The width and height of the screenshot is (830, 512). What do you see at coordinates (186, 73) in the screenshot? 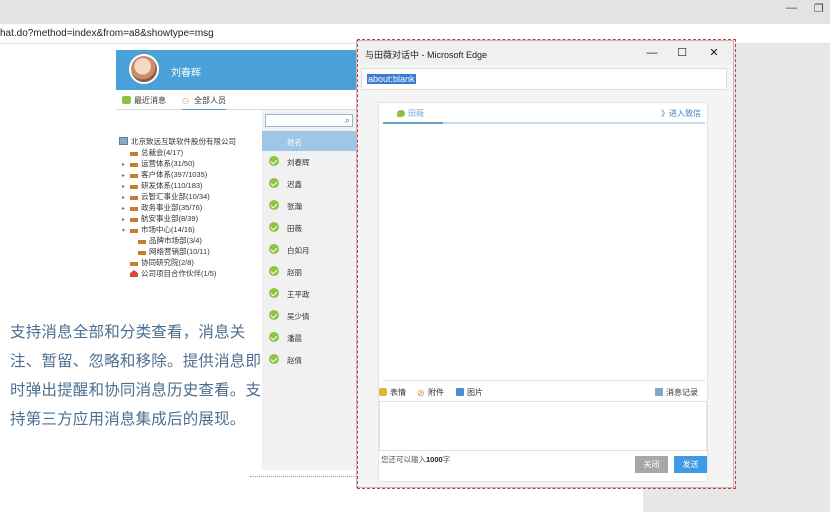
I see `user-name: 刘春辉` at bounding box center [186, 73].